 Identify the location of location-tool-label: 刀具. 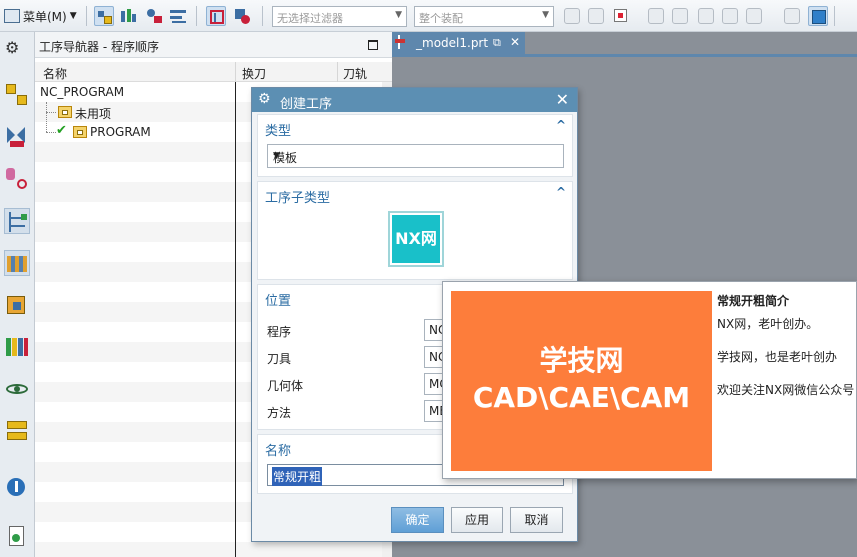
(279, 359).